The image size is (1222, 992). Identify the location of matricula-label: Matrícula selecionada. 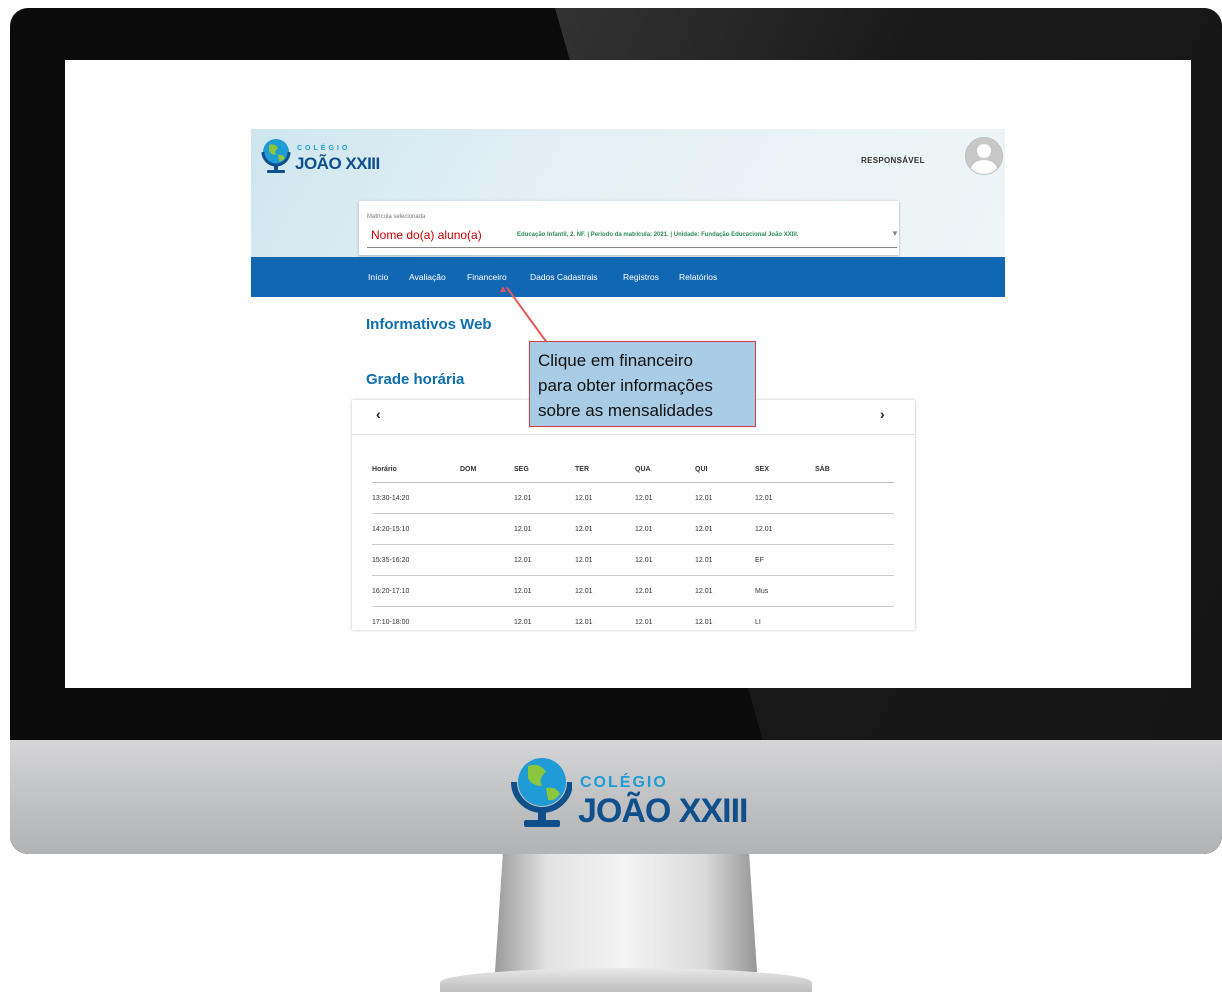
(396, 217).